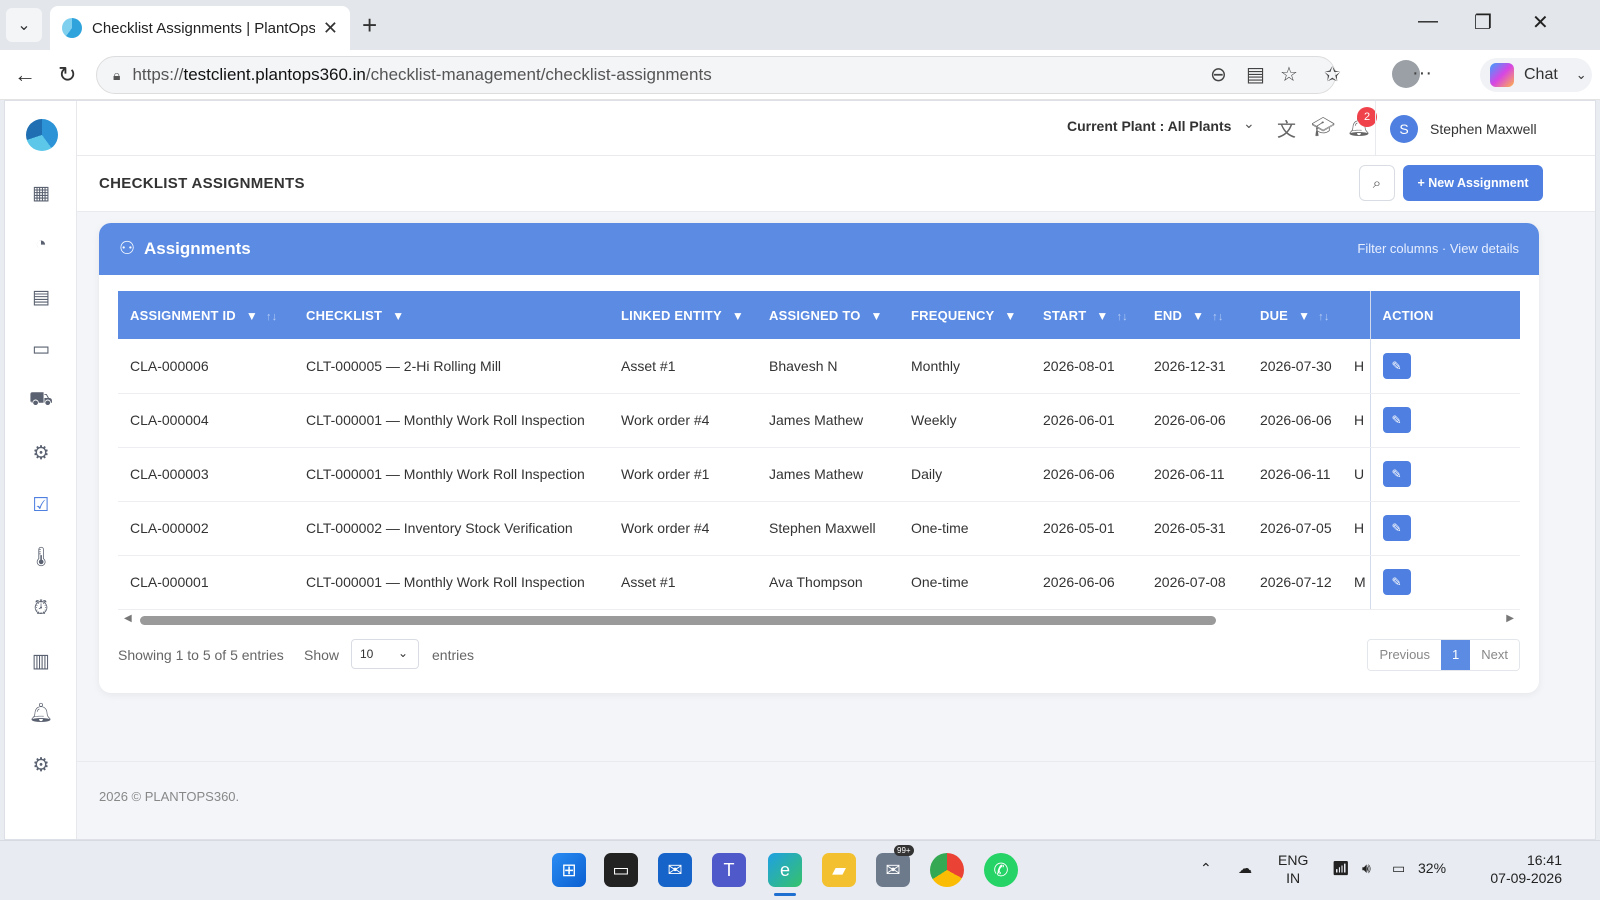 The image size is (1600, 900). Describe the element at coordinates (1485, 128) in the screenshot. I see `user-menu: S Stephen Maxwell` at that location.